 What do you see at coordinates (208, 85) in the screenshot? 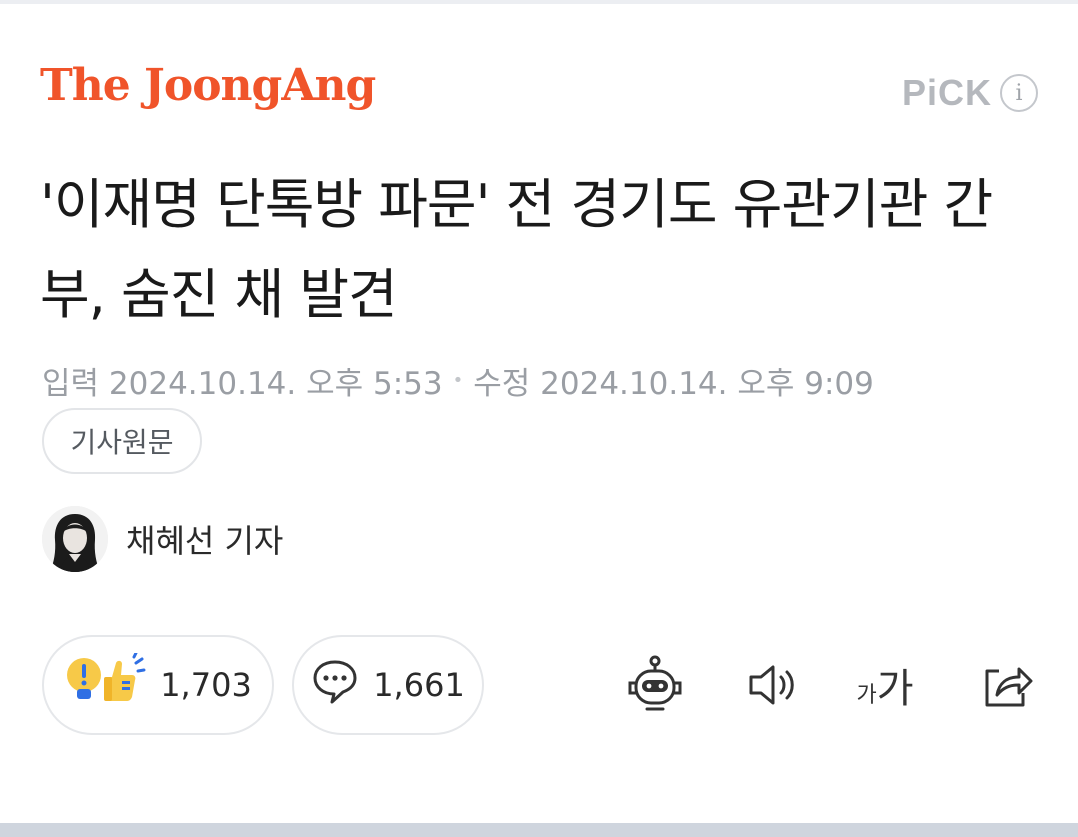
I see `press-logo: The JoongAng` at bounding box center [208, 85].